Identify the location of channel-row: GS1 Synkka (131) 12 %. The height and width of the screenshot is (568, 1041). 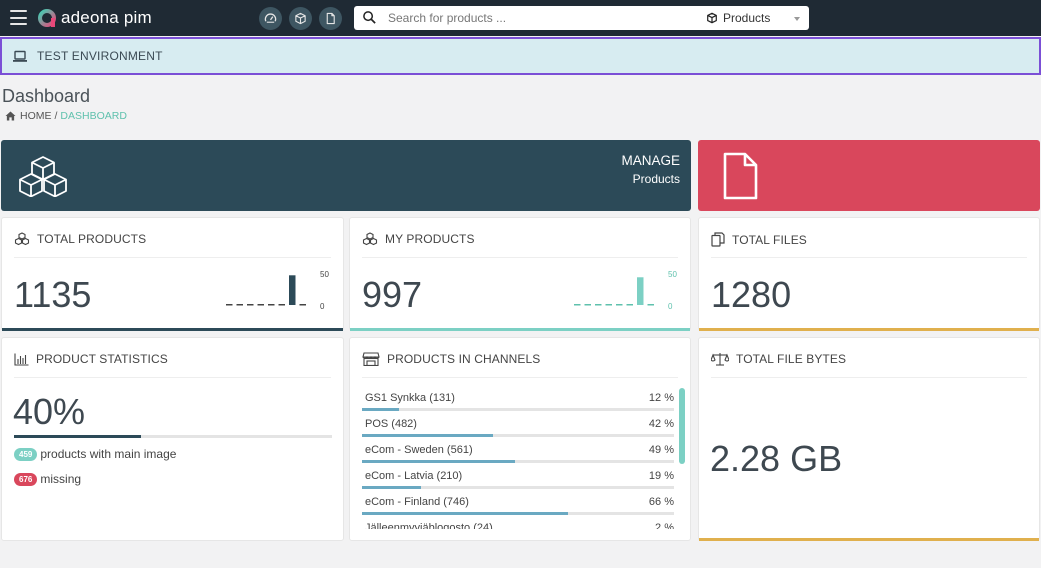
(518, 399).